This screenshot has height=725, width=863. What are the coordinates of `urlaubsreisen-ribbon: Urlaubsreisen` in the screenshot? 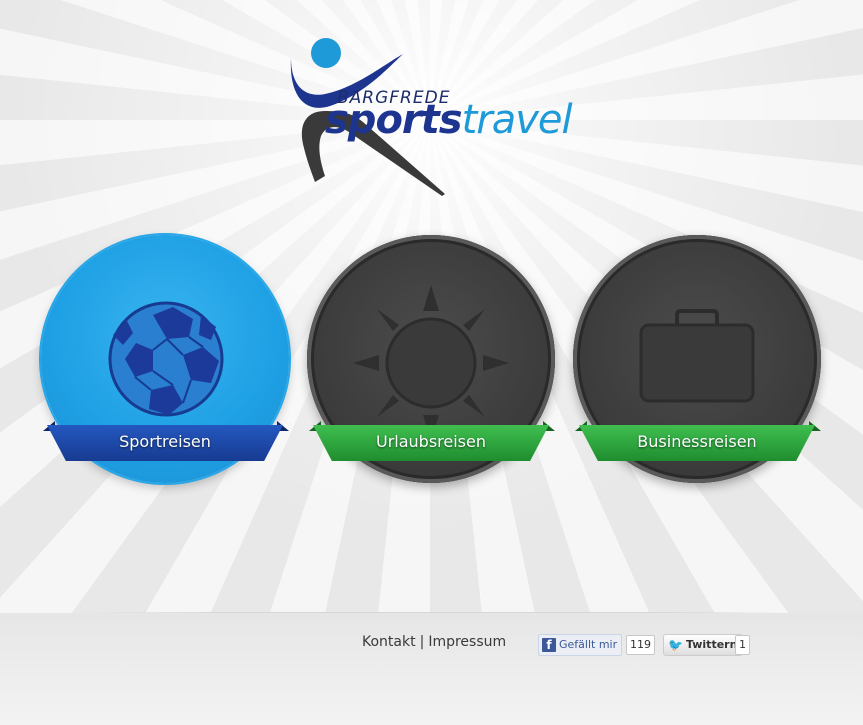 It's located at (431, 443).